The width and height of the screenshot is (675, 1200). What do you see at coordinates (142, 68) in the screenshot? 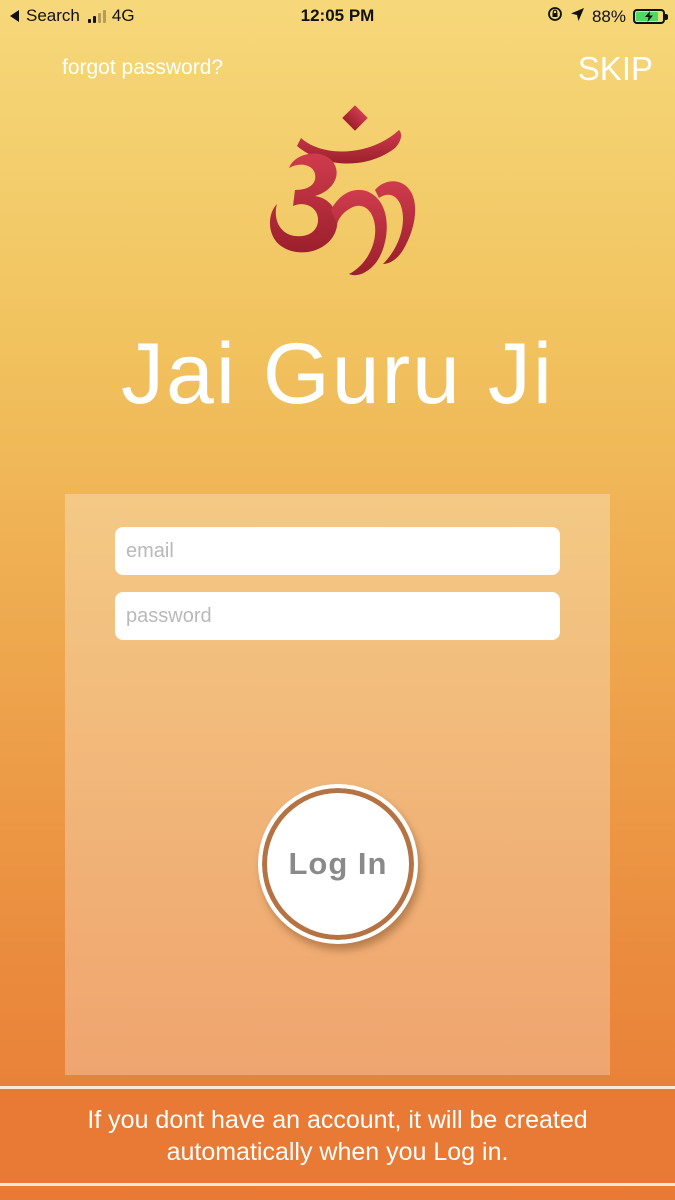
I see `forgot-password-link: forgot password?` at bounding box center [142, 68].